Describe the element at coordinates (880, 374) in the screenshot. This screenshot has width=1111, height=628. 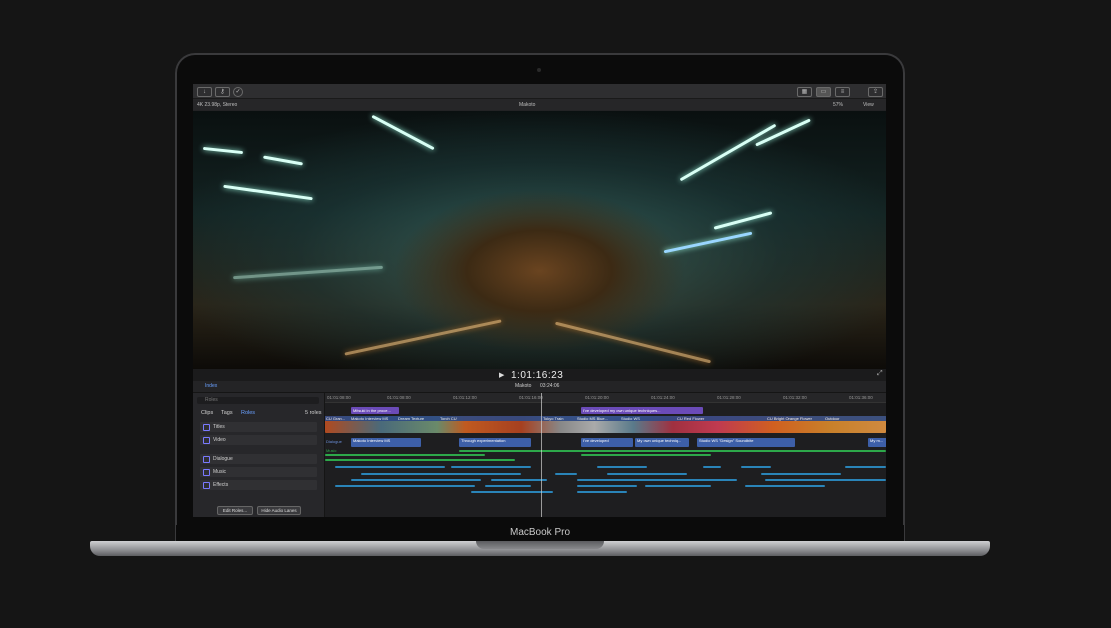
I see `fullscreen-icon: ⤢` at that location.